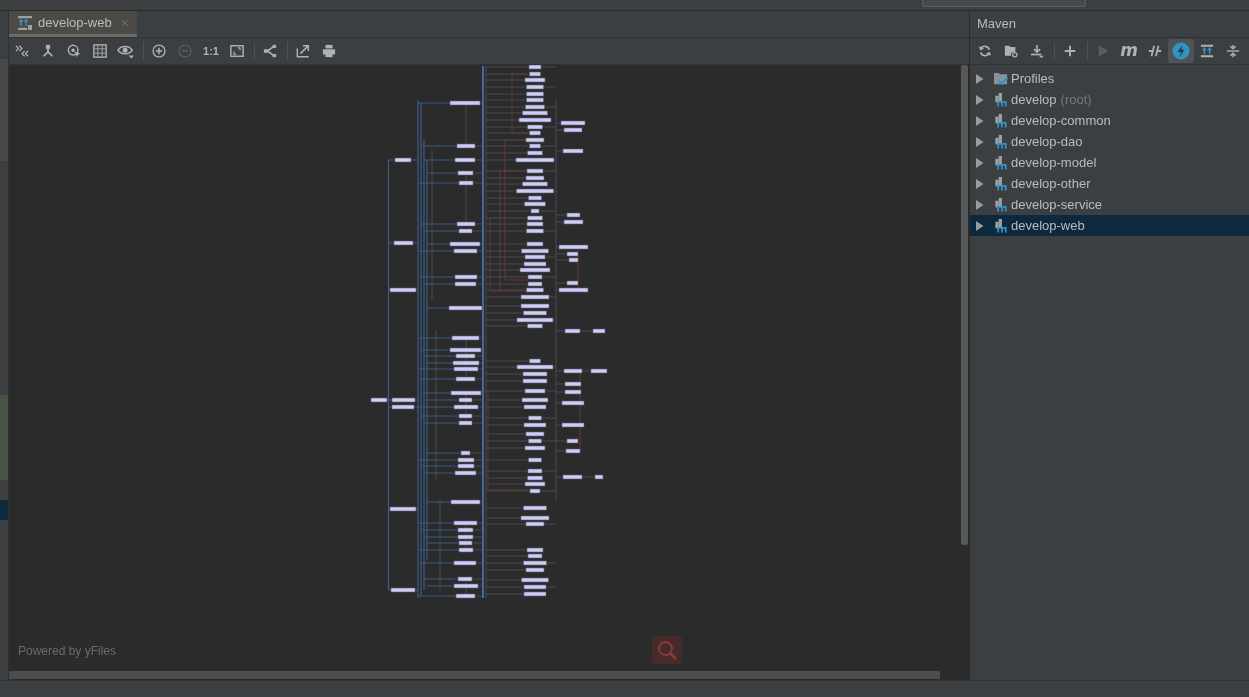 The image size is (1249, 697). What do you see at coordinates (1109, 183) in the screenshot?
I see `tree-item: develop-other` at bounding box center [1109, 183].